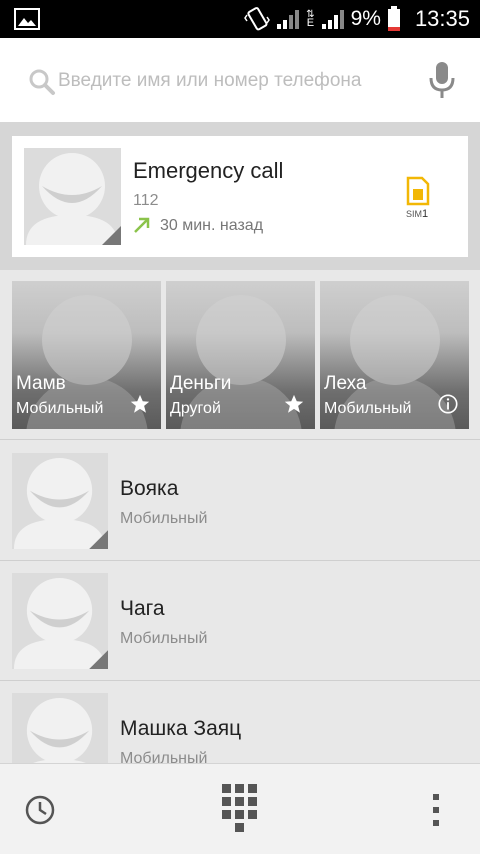 Image resolution: width=480 pixels, height=854 pixels. Describe the element at coordinates (436, 810) in the screenshot. I see `overflow-menu-icon` at that location.